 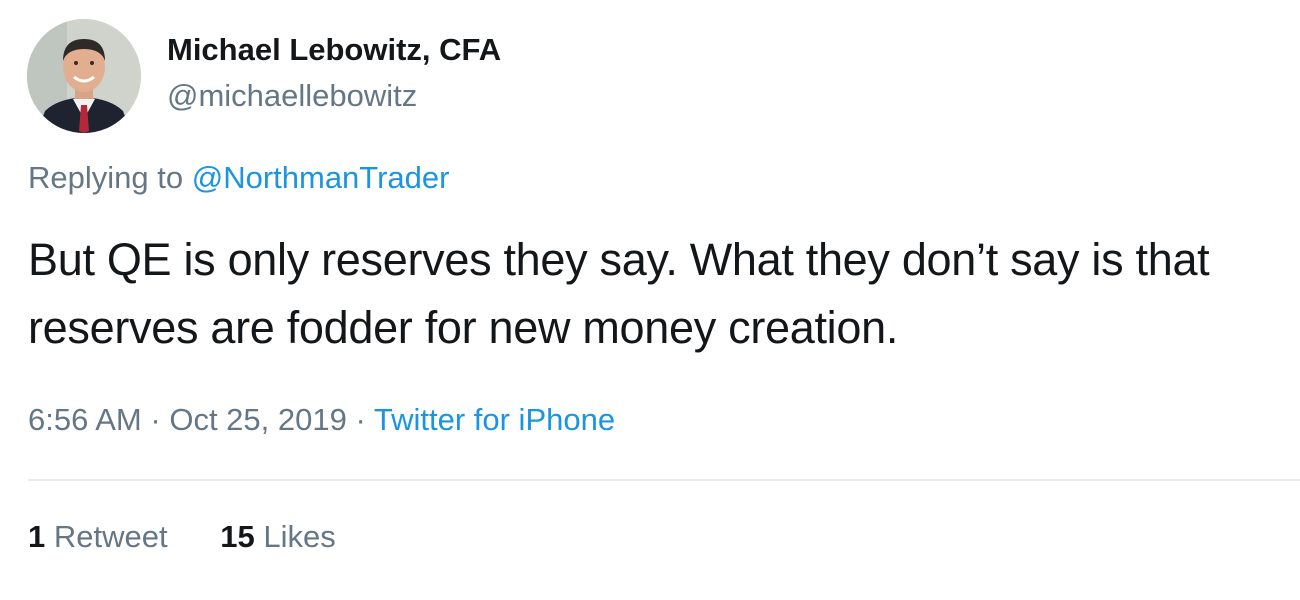 I want to click on avatar, so click(x=84, y=76).